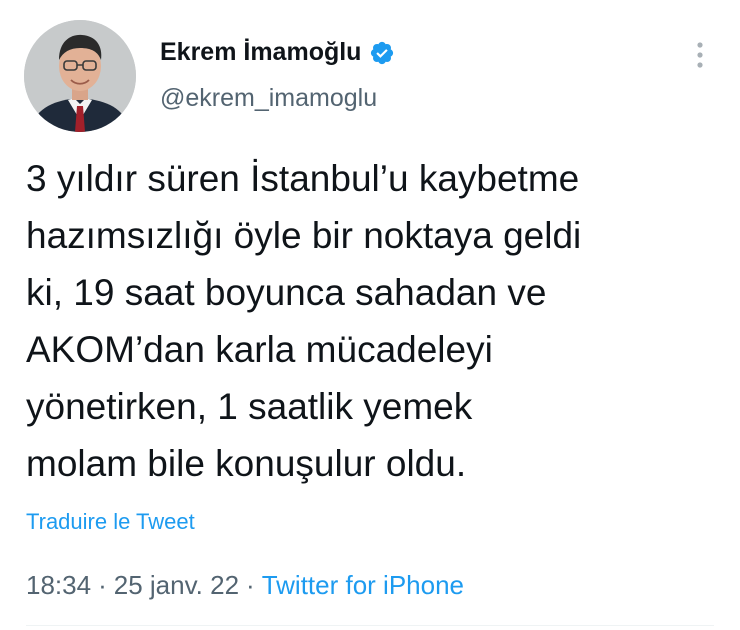 Image resolution: width=740 pixels, height=630 pixels. I want to click on avatar, so click(80, 76).